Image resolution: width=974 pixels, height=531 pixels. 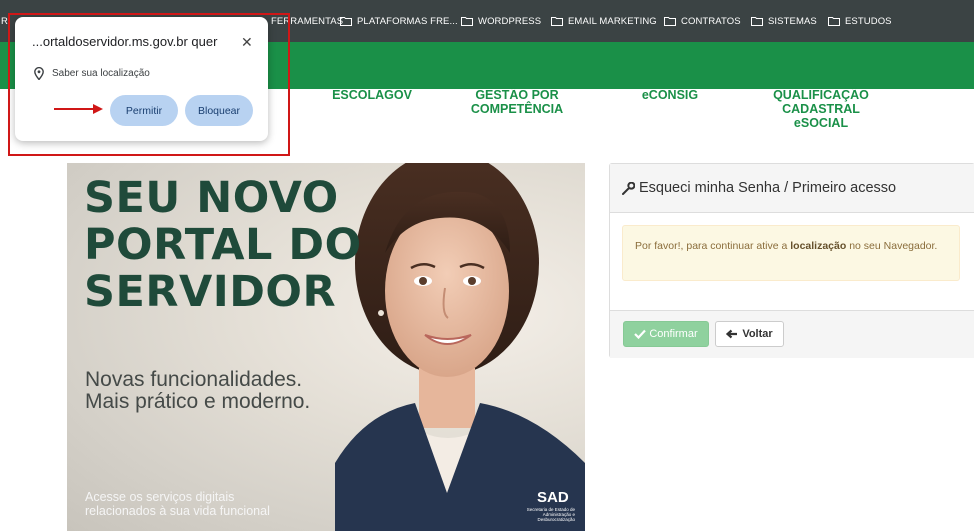 I want to click on confirm-button-label: Confirmar, so click(x=673, y=334).